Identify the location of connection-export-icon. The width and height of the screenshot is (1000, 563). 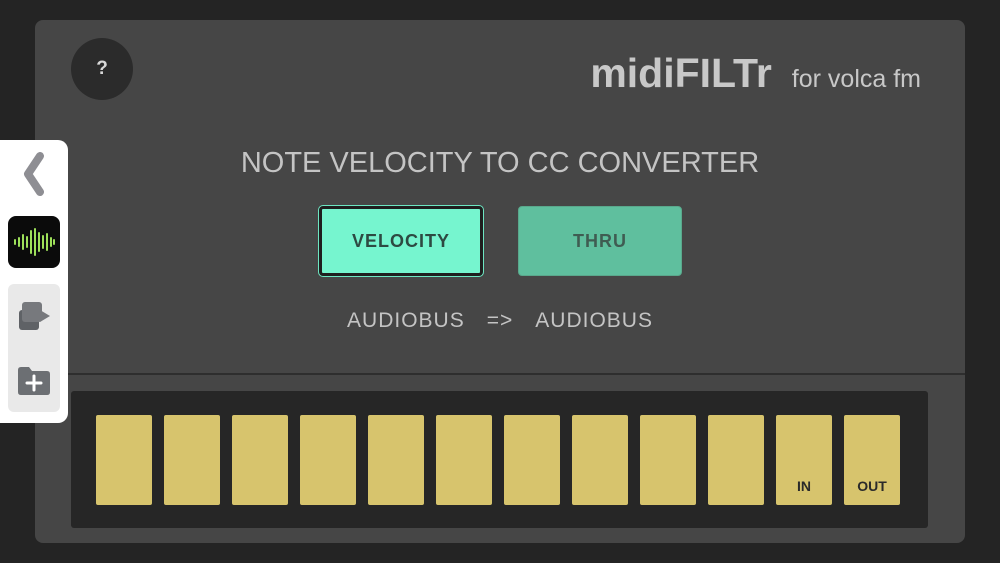
(34, 316).